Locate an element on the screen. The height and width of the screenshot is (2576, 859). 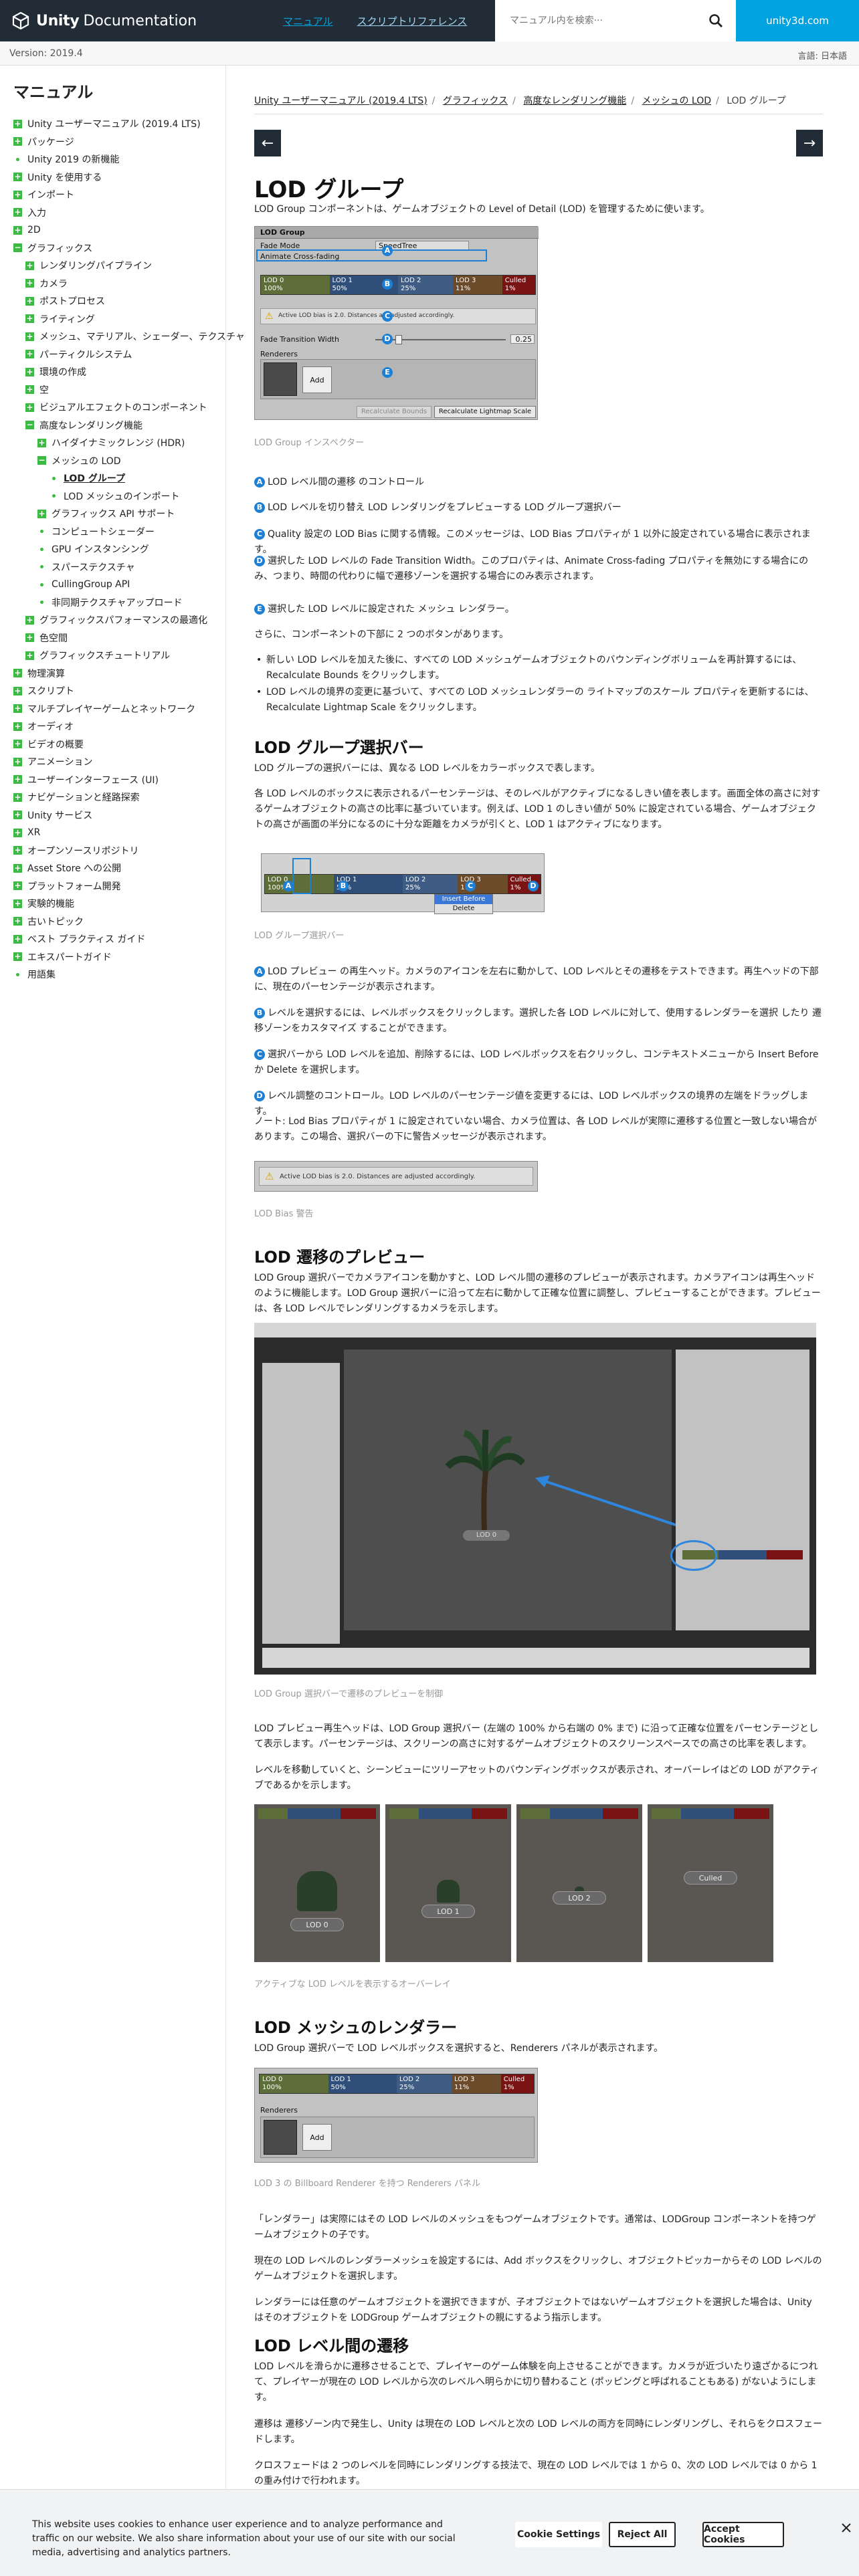
sidebar-item: + XR is located at coordinates (113, 833).